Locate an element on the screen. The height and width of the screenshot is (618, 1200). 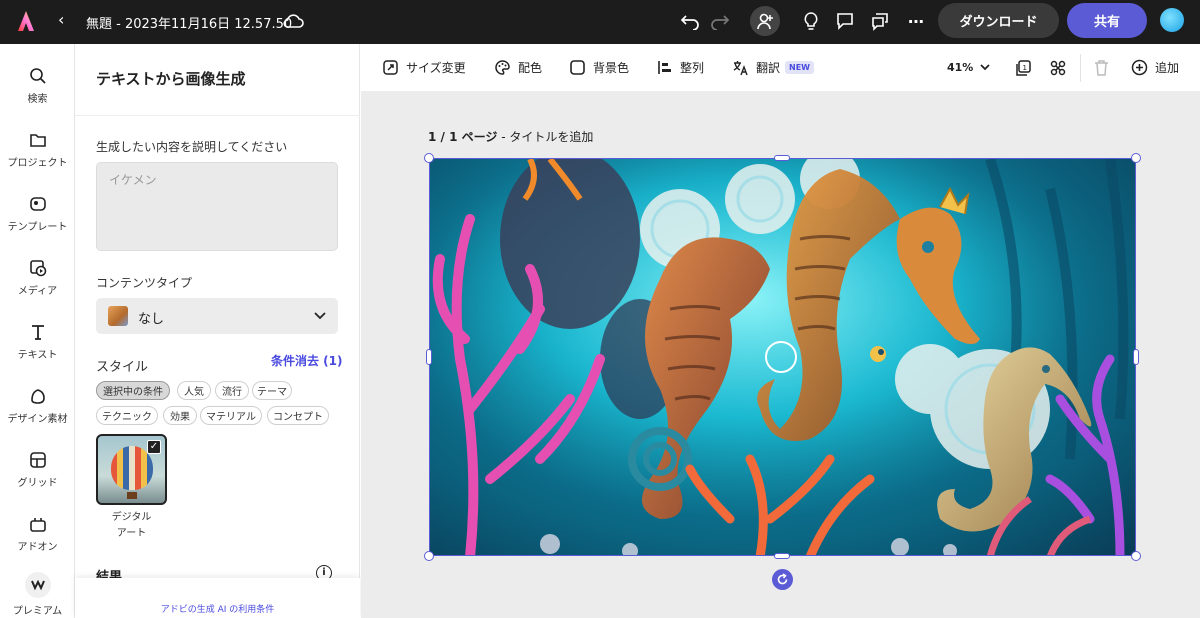
translate-label: 翻訳 is located at coordinates (768, 68).